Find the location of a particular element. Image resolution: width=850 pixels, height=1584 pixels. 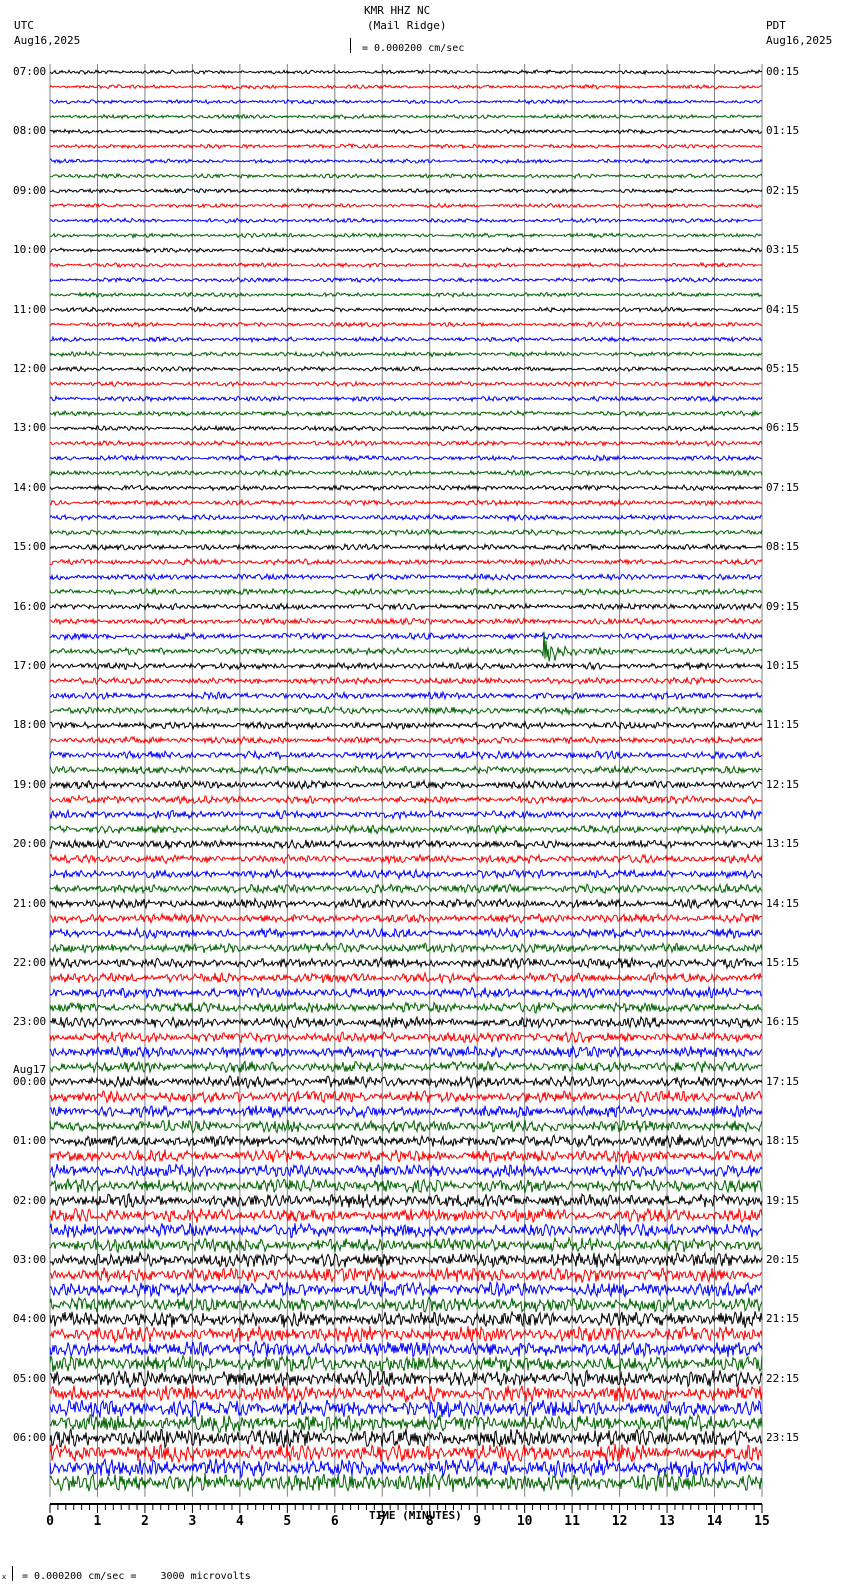

trace-06:30 is located at coordinates (406, 1468).